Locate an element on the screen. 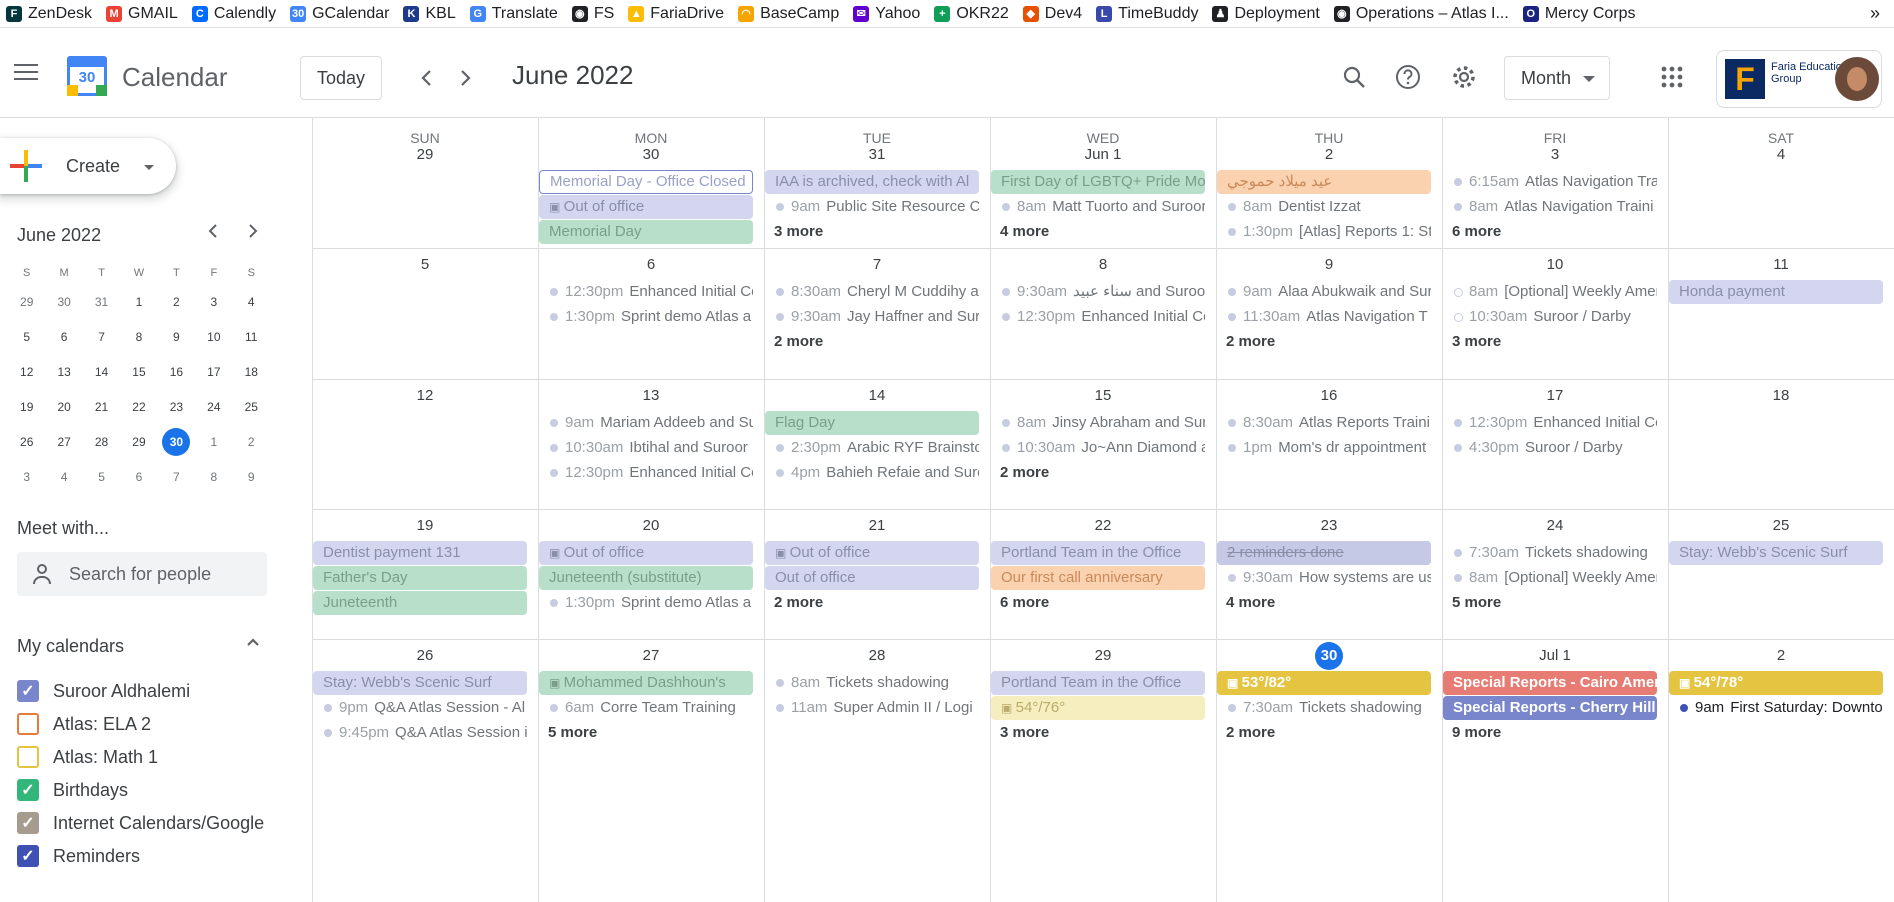 The width and height of the screenshot is (1894, 902). search-icon is located at coordinates (1354, 77).